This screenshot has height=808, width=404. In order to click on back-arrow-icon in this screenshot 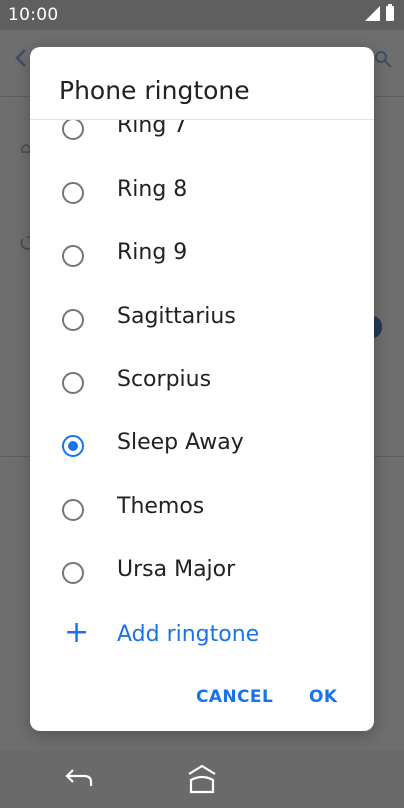, I will do `click(20, 58)`.